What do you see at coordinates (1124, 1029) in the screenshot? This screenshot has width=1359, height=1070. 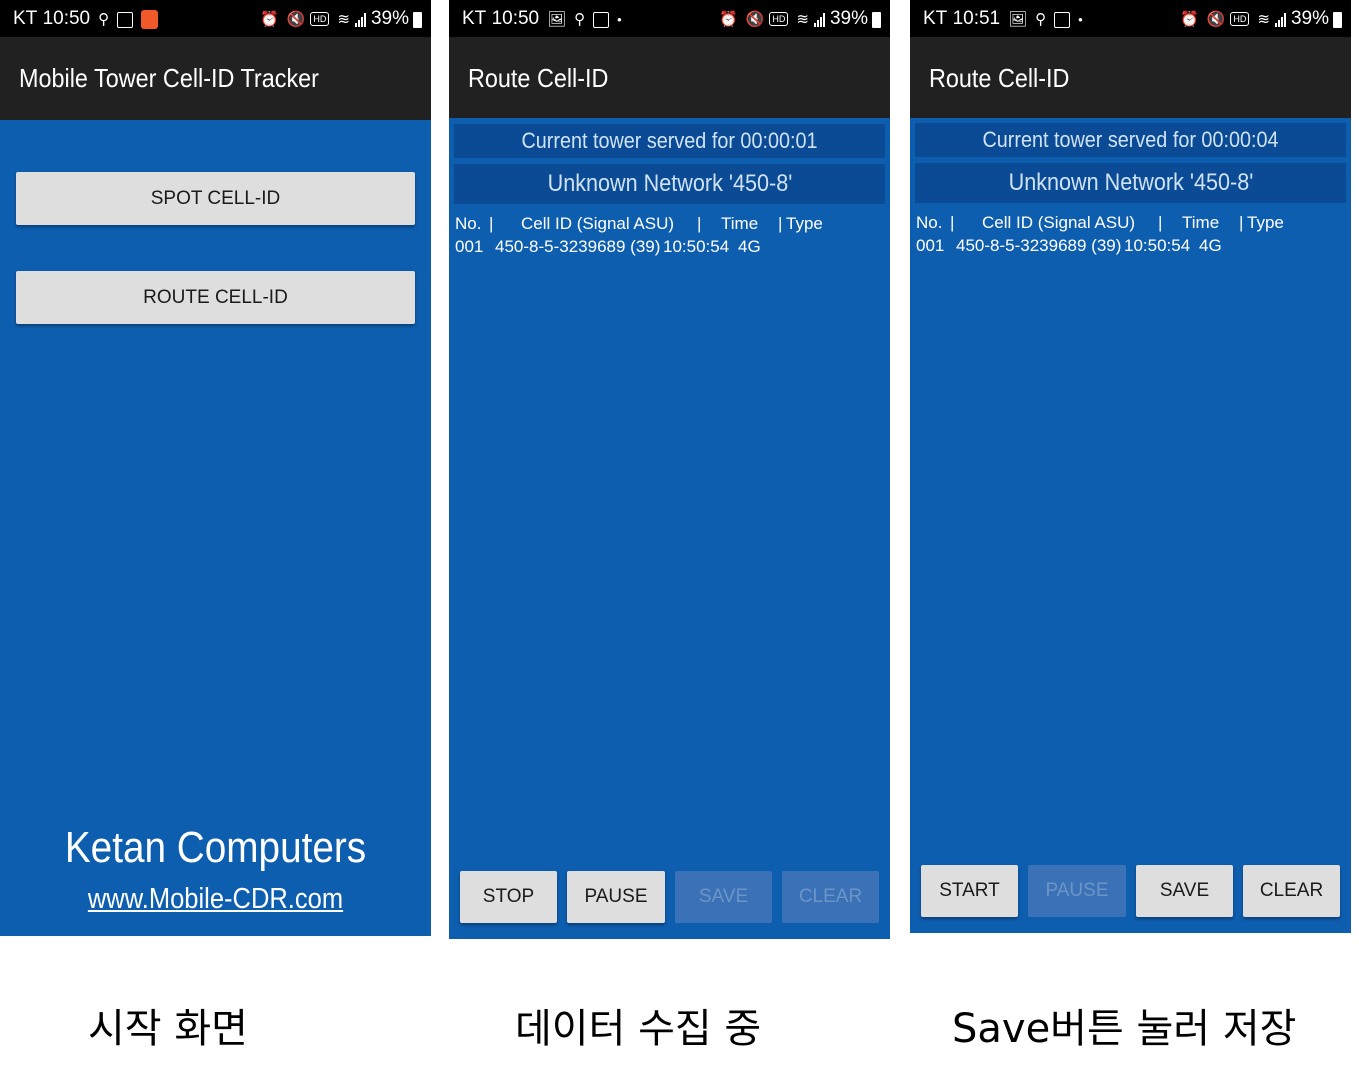 I see `caption-save: Save버튼 눌러 저장` at bounding box center [1124, 1029].